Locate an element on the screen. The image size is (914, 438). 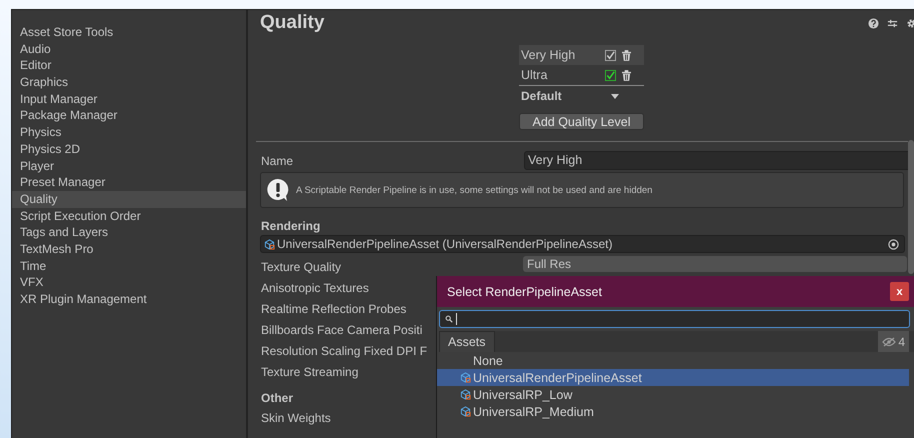
field-label: Name is located at coordinates (277, 161).